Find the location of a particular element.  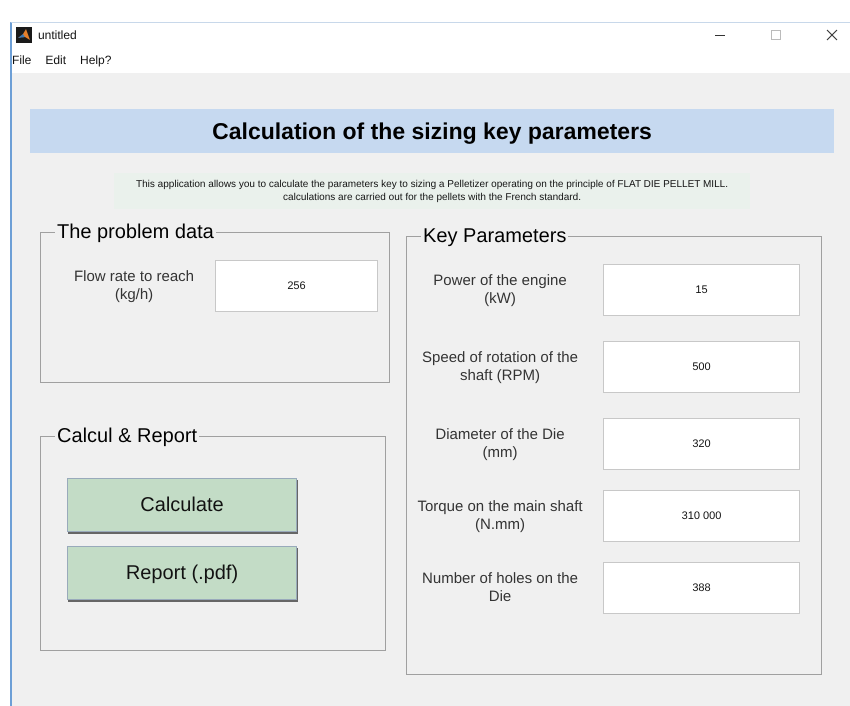

output-field: 15 is located at coordinates (701, 290).